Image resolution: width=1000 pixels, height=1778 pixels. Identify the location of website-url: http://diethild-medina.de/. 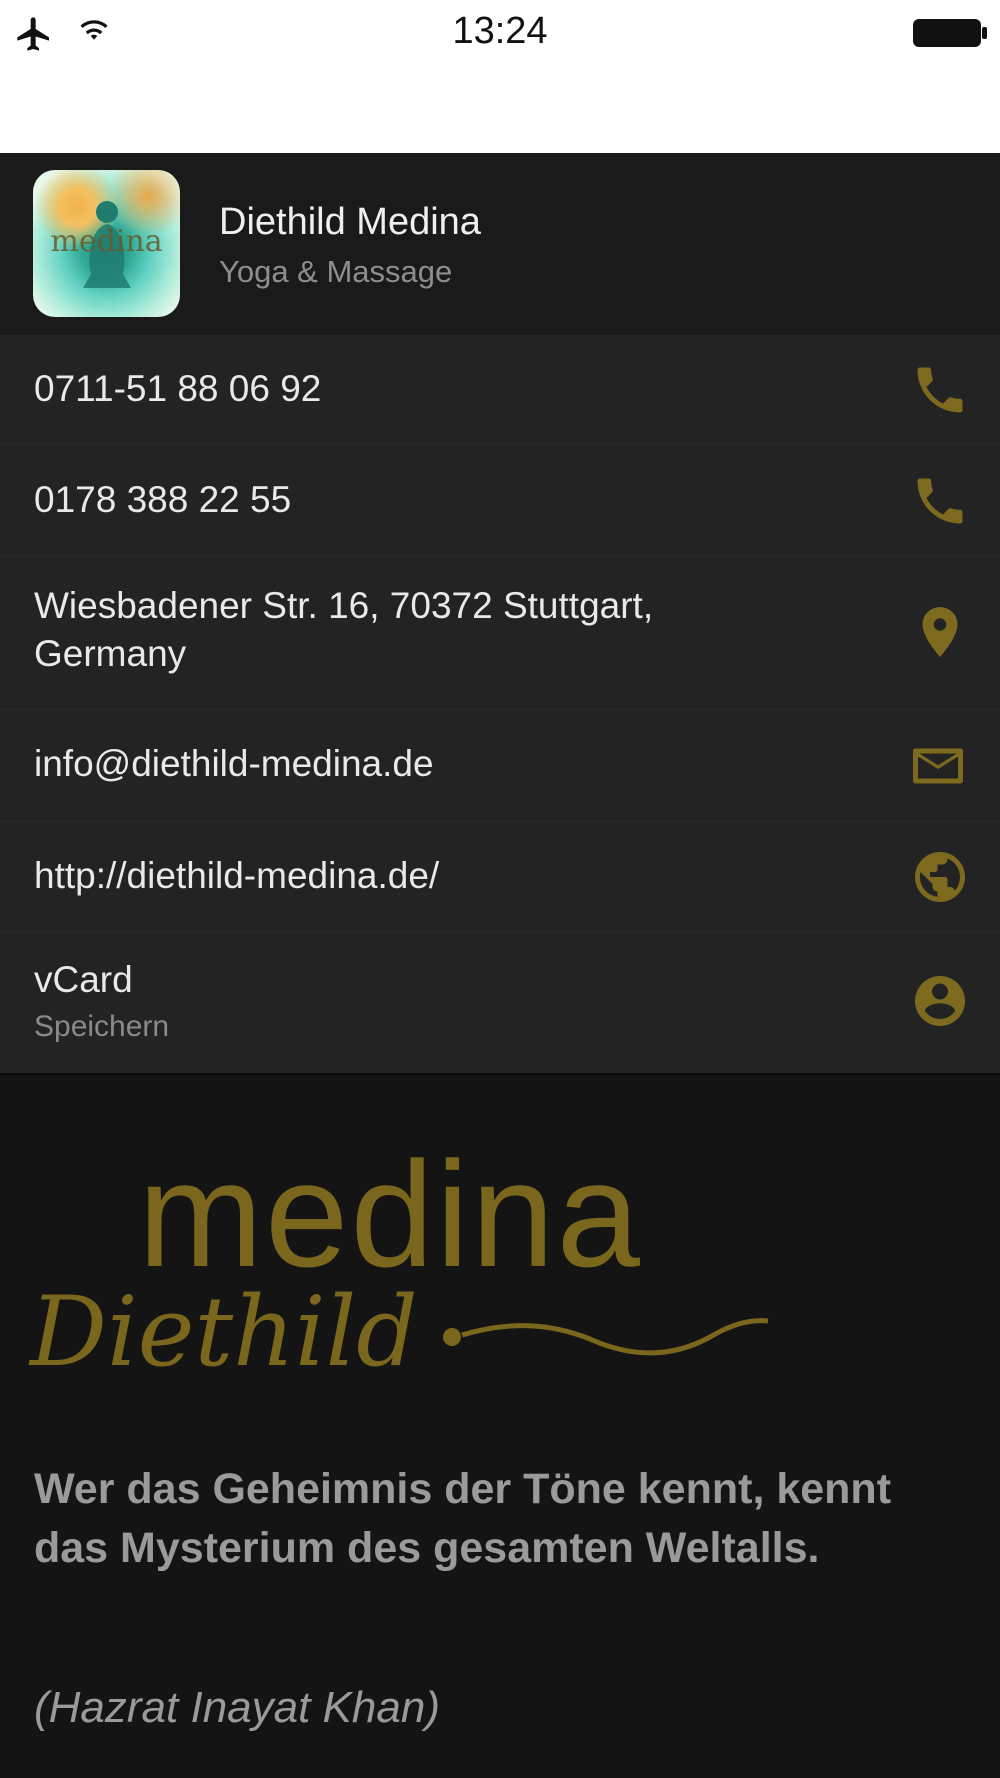
(237, 875).